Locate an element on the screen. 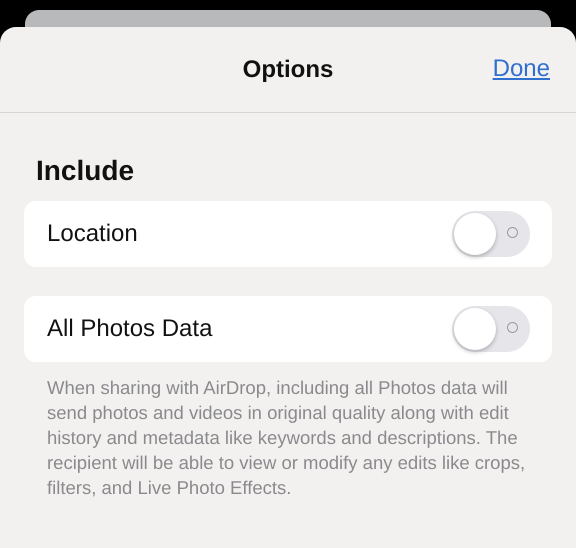 This screenshot has width=576, height=548. option-label: All Photos Data is located at coordinates (129, 329).